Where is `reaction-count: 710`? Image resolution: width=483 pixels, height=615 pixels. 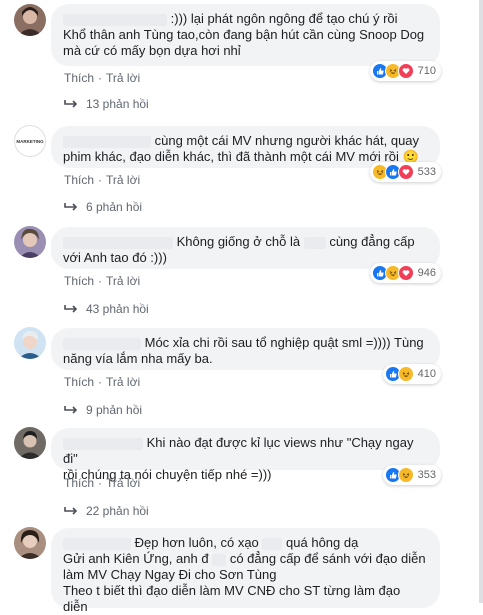 reaction-count: 710 is located at coordinates (426, 71).